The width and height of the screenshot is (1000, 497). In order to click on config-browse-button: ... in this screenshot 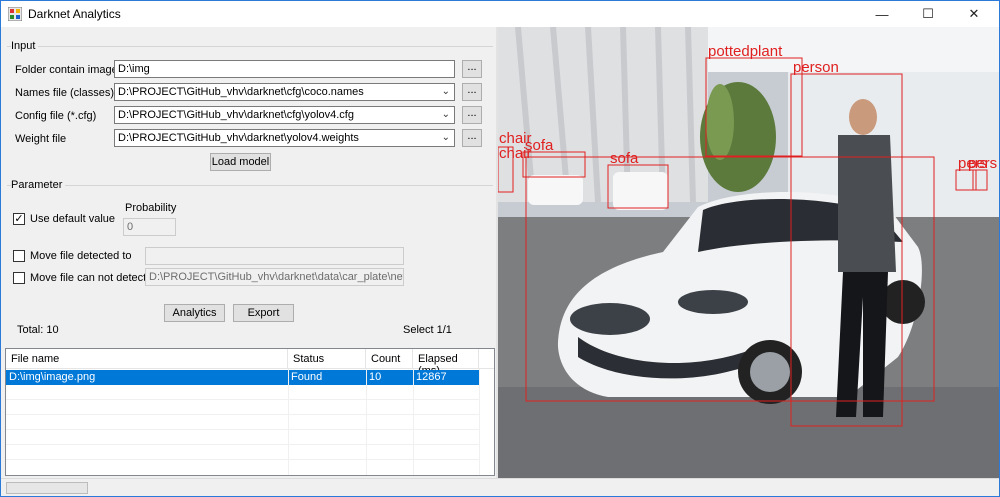, I will do `click(472, 115)`.